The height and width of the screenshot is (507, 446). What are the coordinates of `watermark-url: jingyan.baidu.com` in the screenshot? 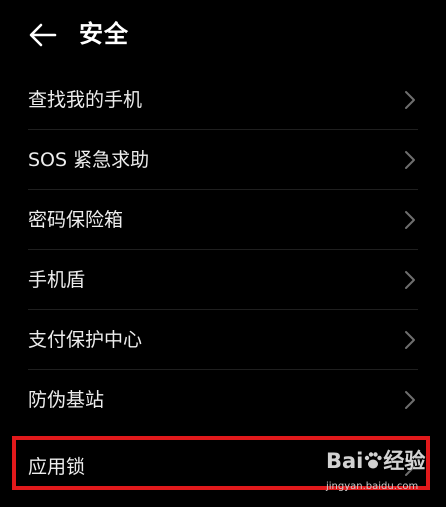 It's located at (372, 486).